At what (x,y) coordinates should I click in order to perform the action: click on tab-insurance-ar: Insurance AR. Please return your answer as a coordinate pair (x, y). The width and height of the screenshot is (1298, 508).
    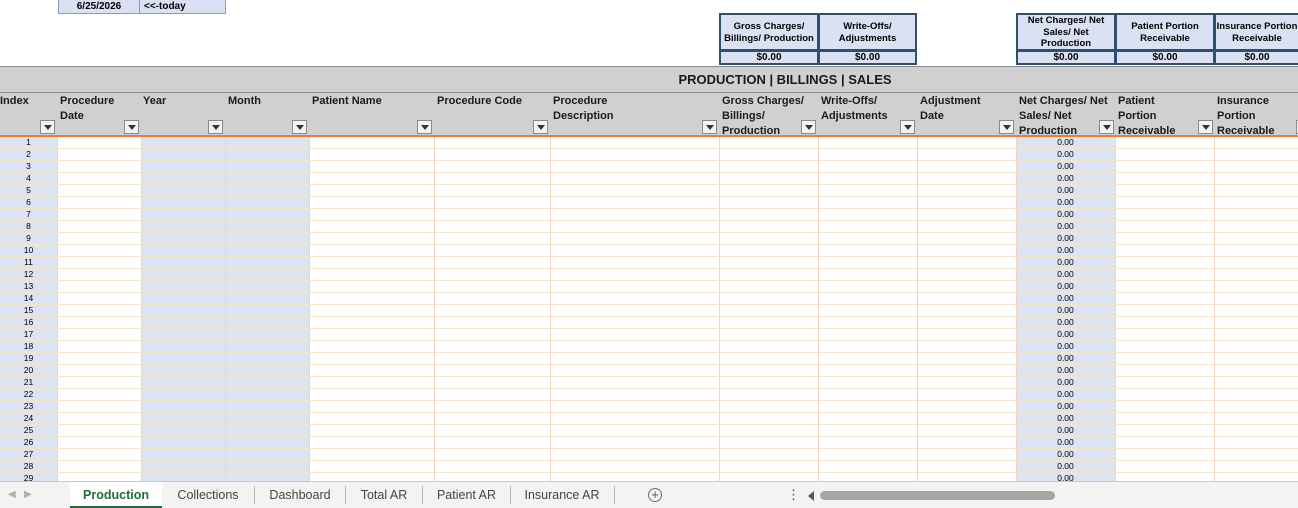
    Looking at the image, I should click on (562, 495).